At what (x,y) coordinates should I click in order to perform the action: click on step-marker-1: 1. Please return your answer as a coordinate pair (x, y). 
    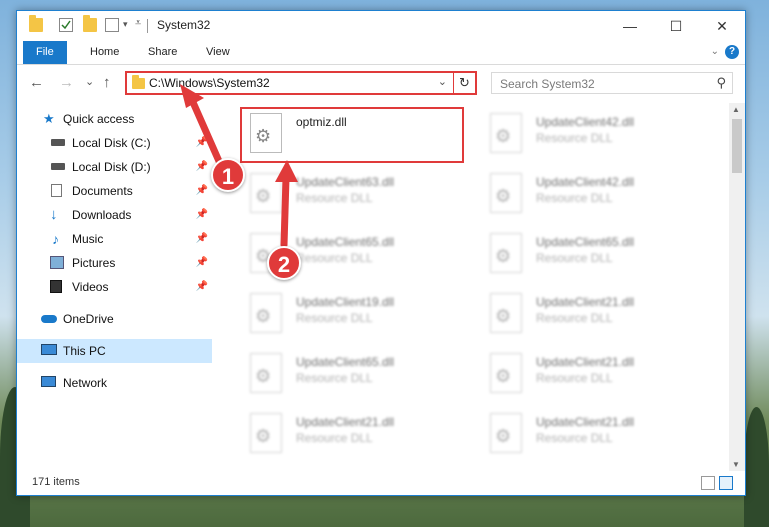
    Looking at the image, I should click on (228, 175).